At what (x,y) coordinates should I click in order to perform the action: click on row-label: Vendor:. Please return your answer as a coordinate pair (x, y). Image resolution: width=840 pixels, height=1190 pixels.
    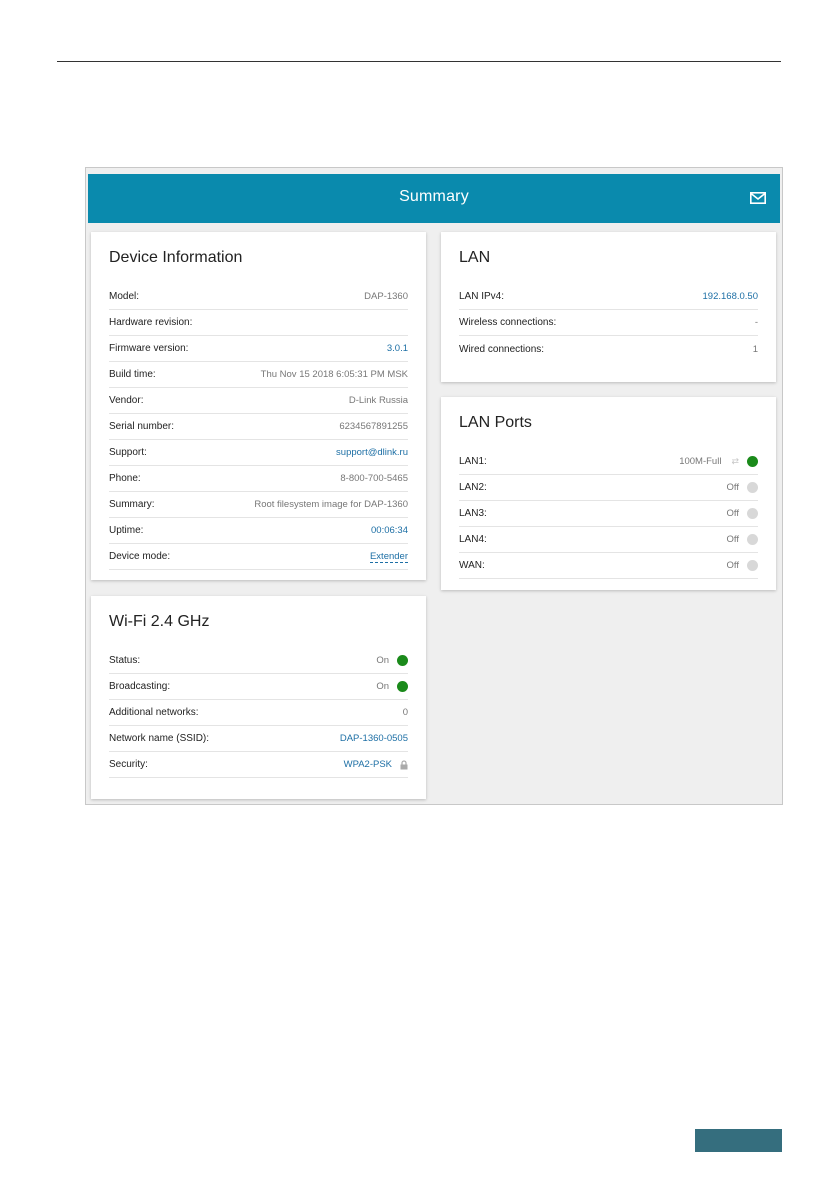
    Looking at the image, I should click on (126, 400).